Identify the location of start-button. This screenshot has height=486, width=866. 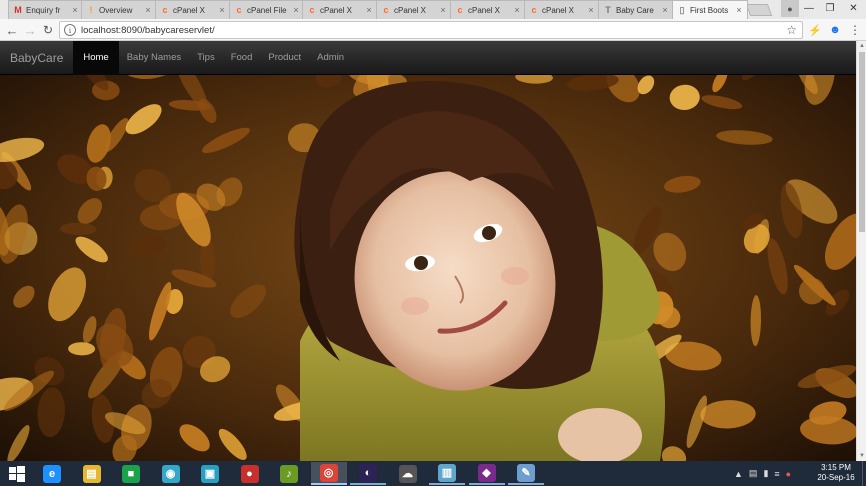
(17, 473).